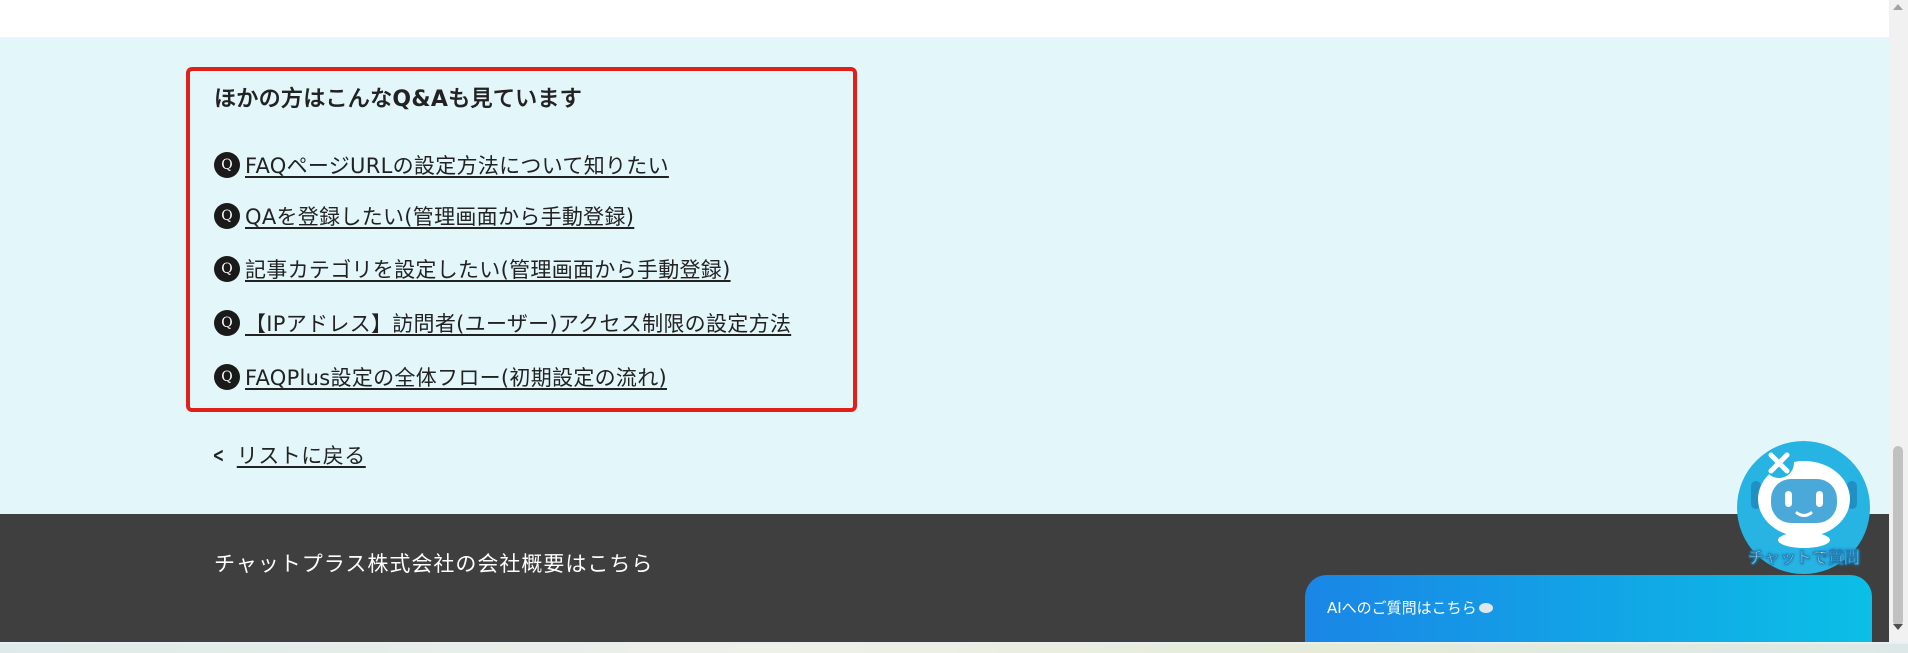 This screenshot has height=653, width=1908. Describe the element at coordinates (1804, 507) in the screenshot. I see `chat-bot-launcher: チャットで質問` at that location.